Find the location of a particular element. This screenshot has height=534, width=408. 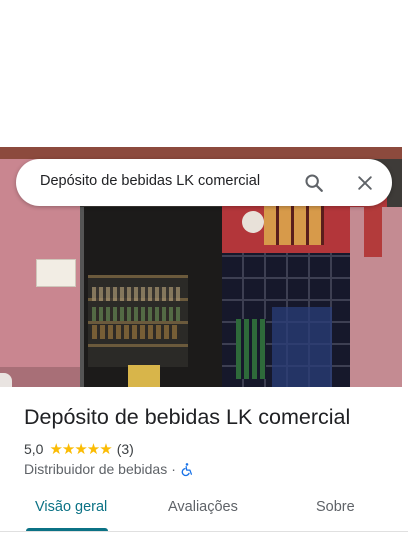

category-row: Distribuidor de bebidas · is located at coordinates (109, 469).